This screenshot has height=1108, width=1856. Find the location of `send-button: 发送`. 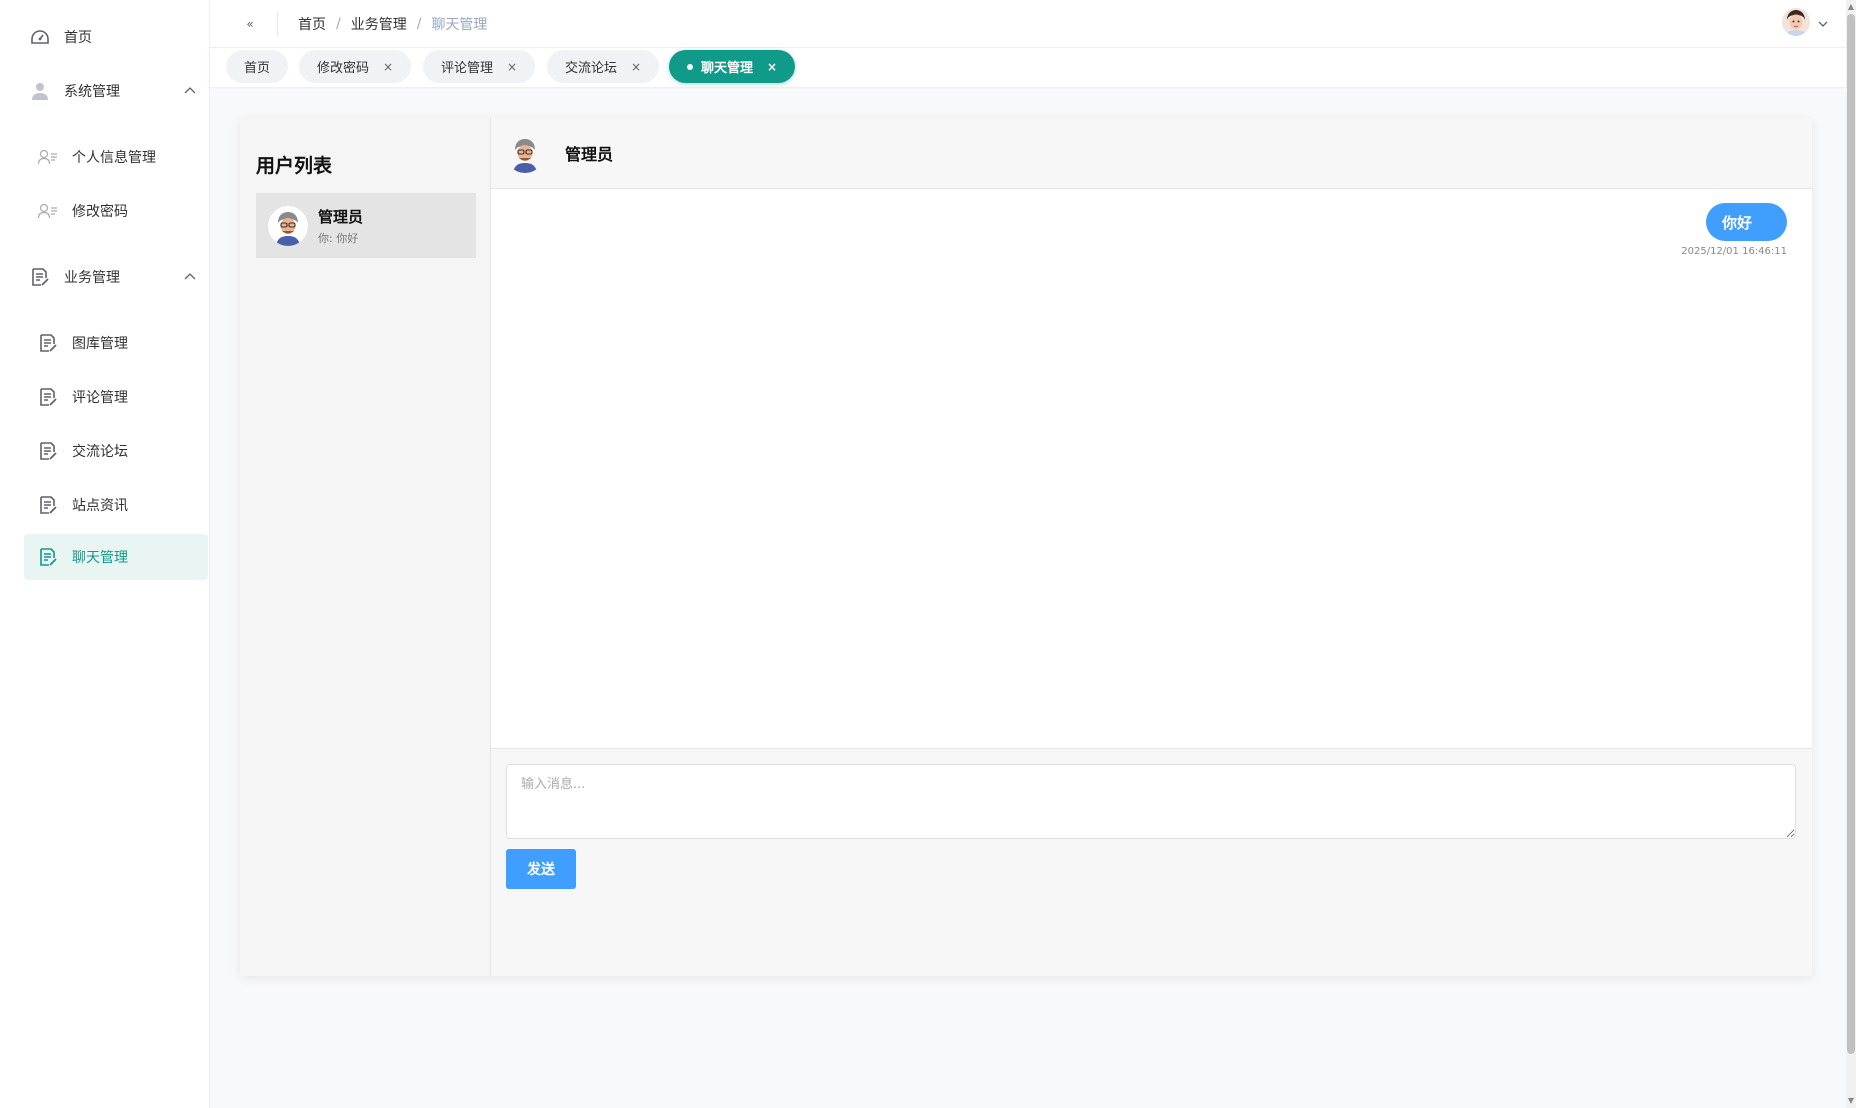

send-button: 发送 is located at coordinates (541, 869).